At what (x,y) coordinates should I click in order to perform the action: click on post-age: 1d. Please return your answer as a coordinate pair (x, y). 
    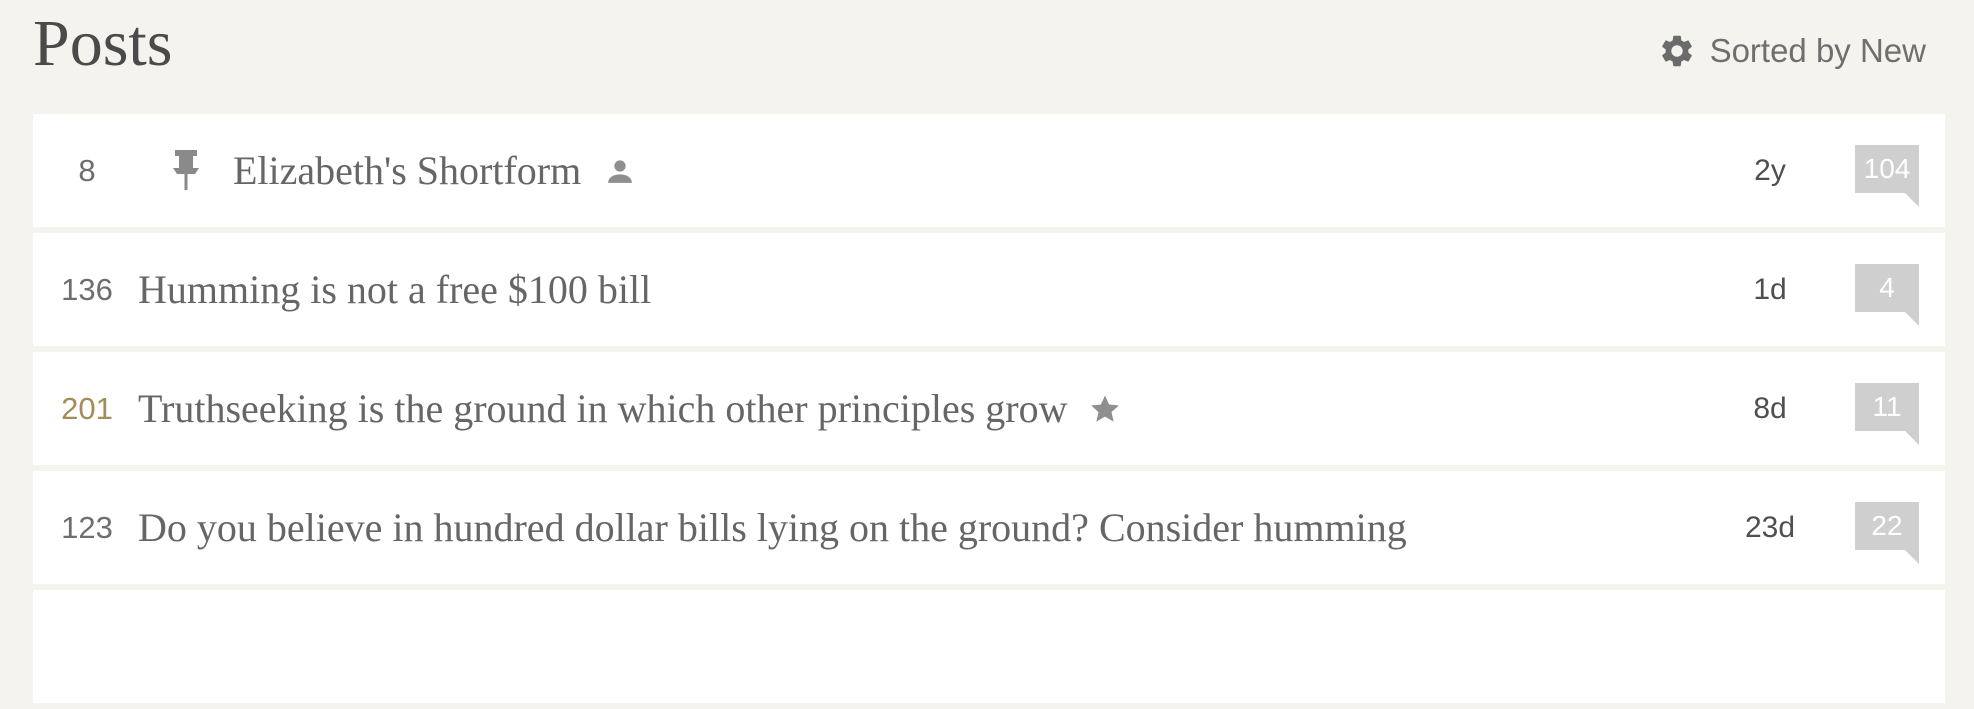
    Looking at the image, I should click on (1770, 289).